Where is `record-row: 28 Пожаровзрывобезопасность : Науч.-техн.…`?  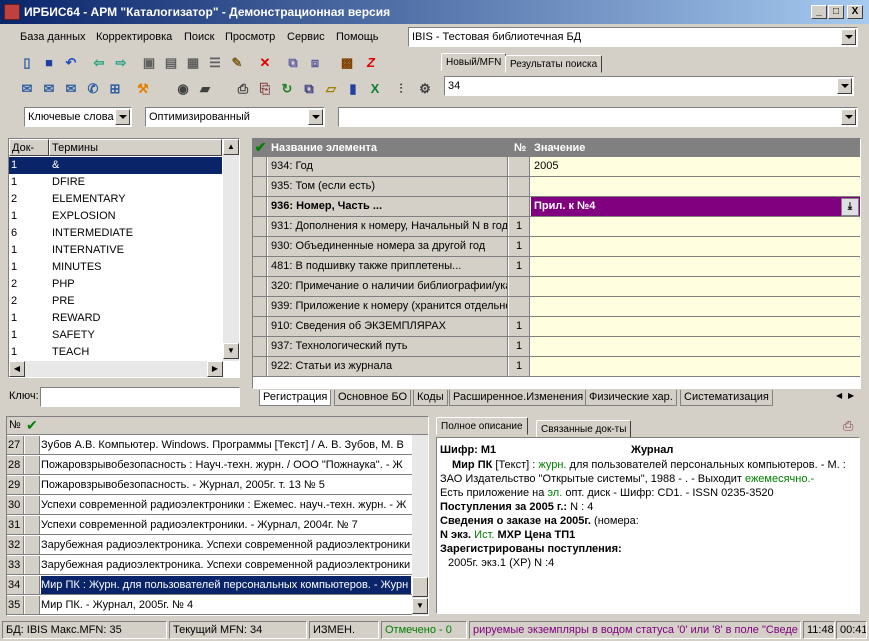
record-row: 28 Пожаровзрывобезопасность : Науч.-техн.… is located at coordinates (209, 465).